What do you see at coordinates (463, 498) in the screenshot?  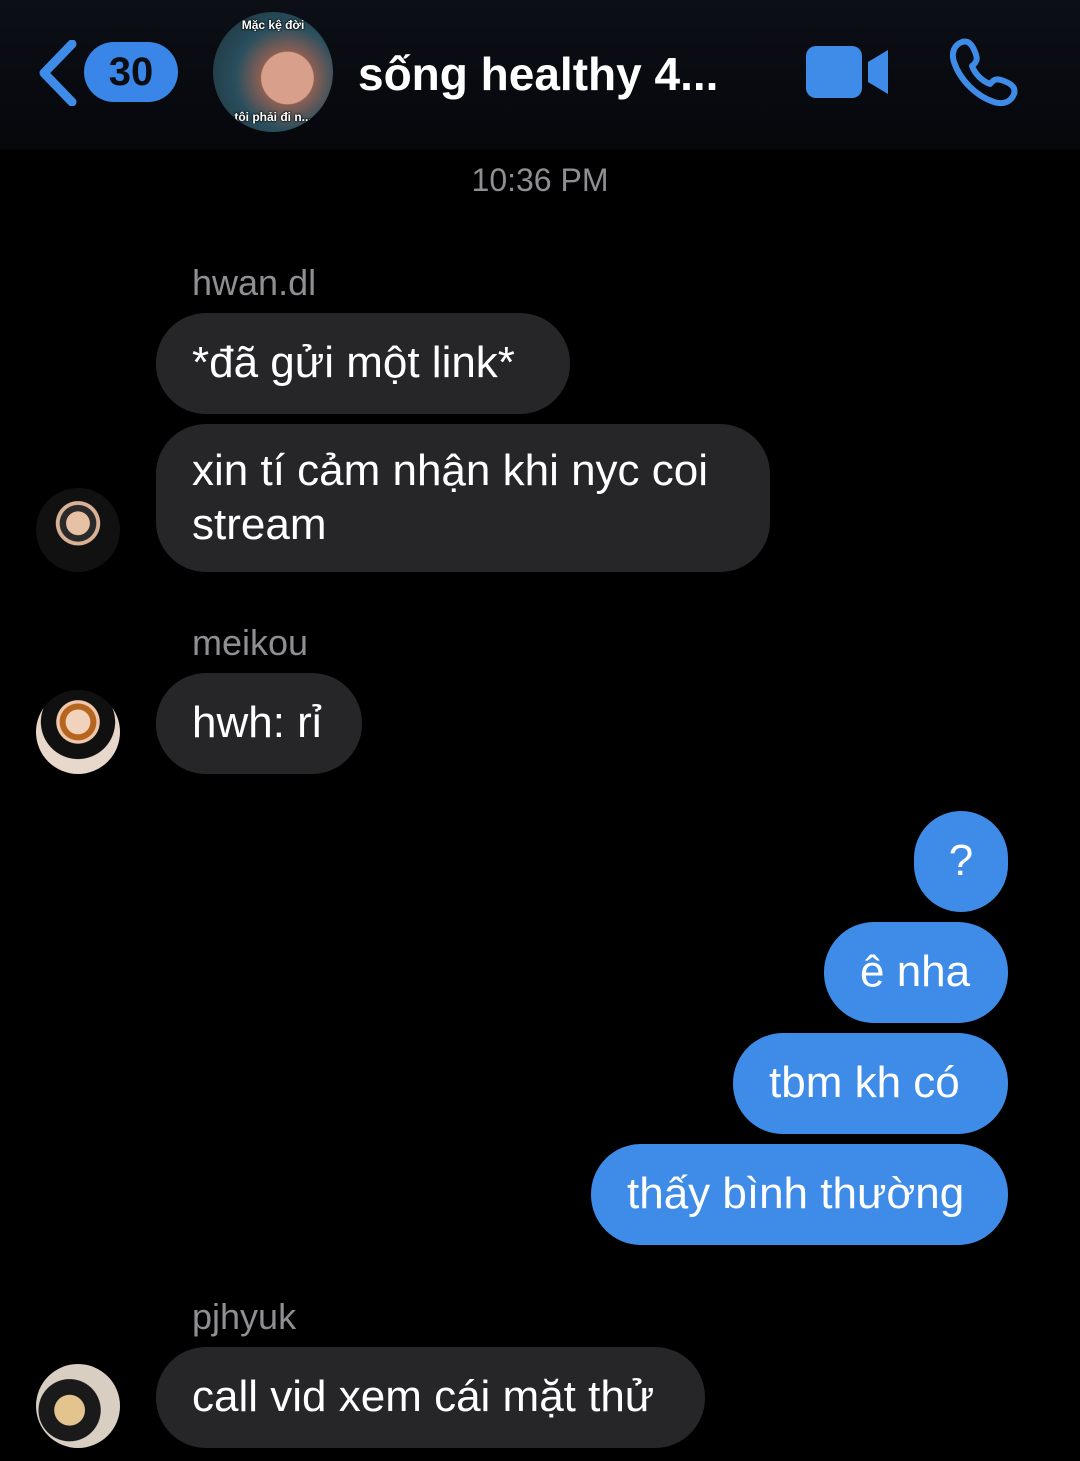 I see `message-bubble-incoming: xin tí cảm nhận khi nyc coi stream` at bounding box center [463, 498].